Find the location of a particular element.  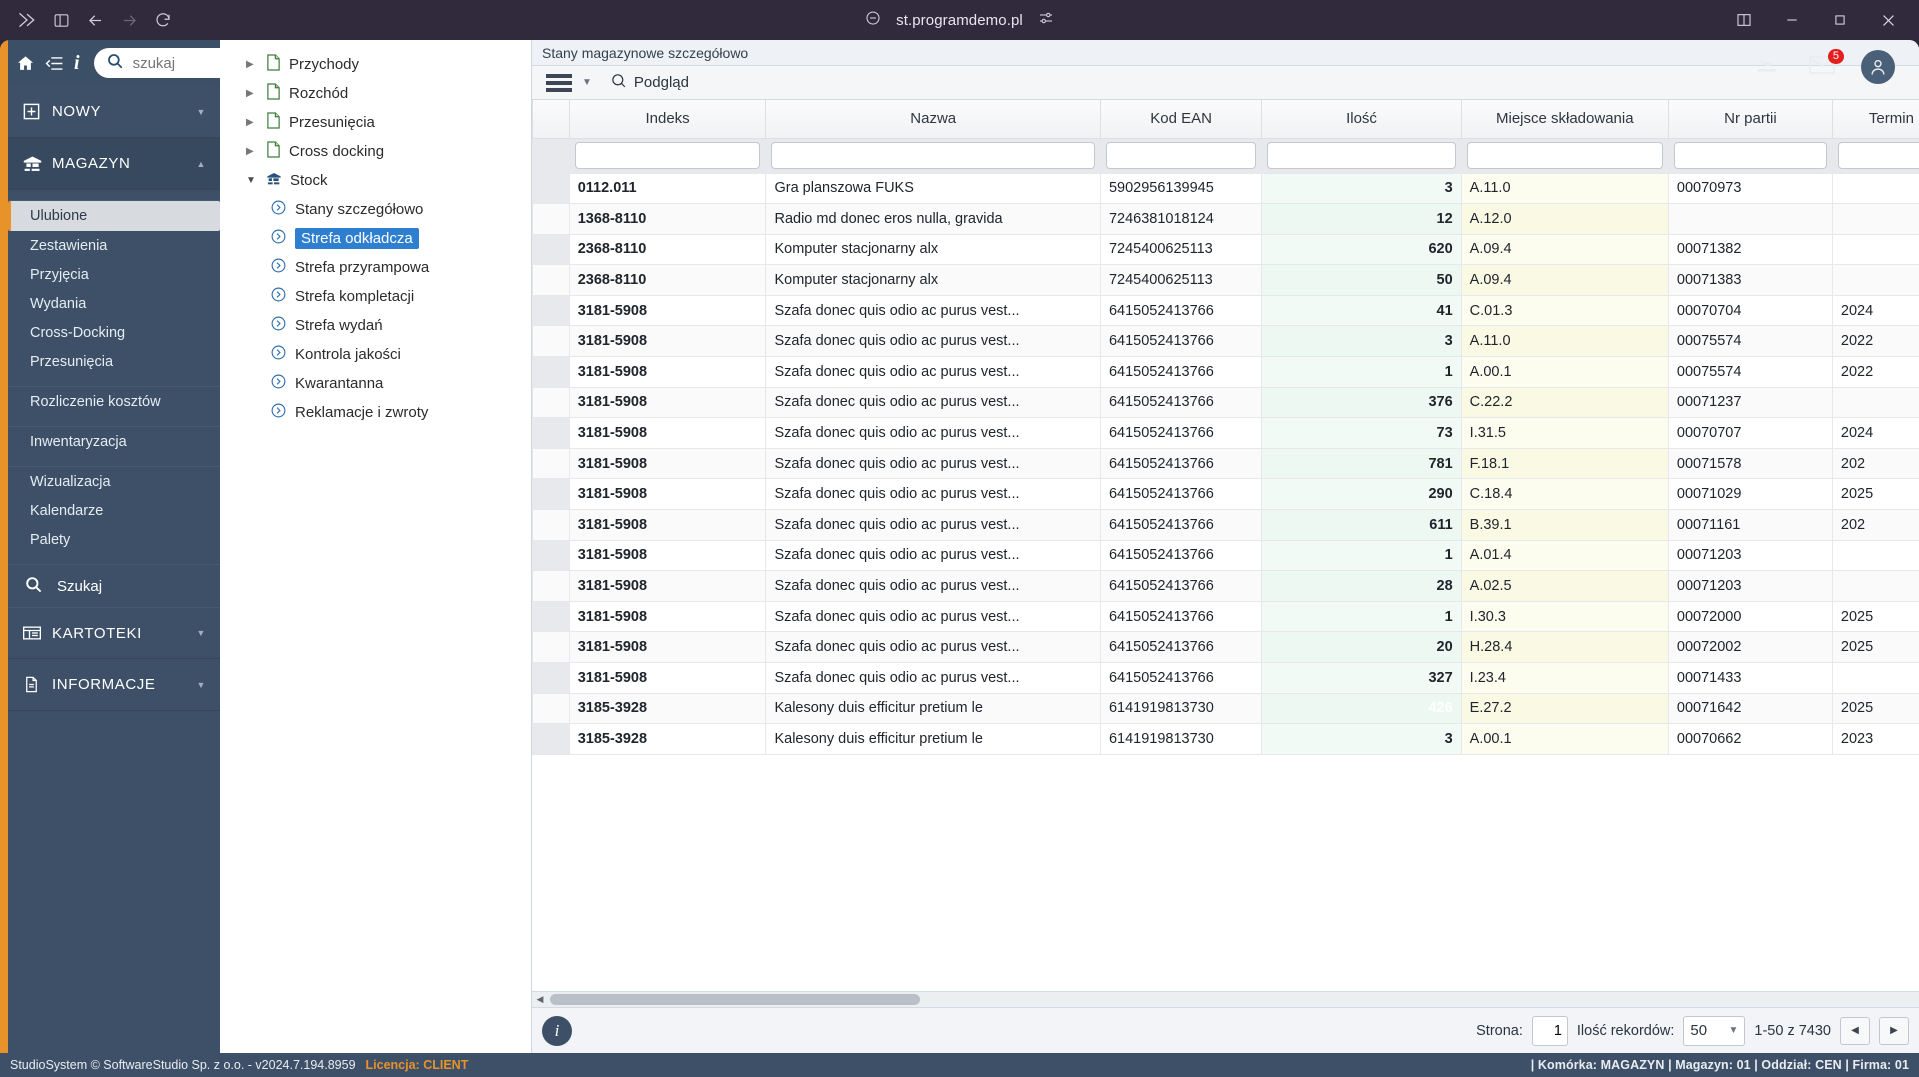

cell-ilosc: 41 is located at coordinates (1361, 310).